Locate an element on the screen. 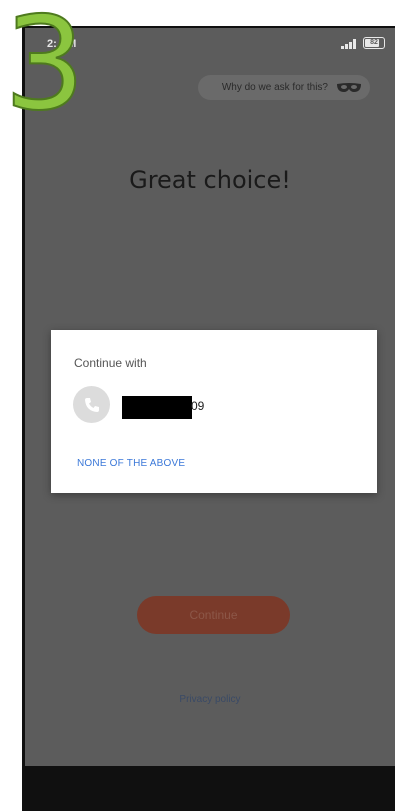 The width and height of the screenshot is (395, 811). redacted-phone-number is located at coordinates (157, 407).